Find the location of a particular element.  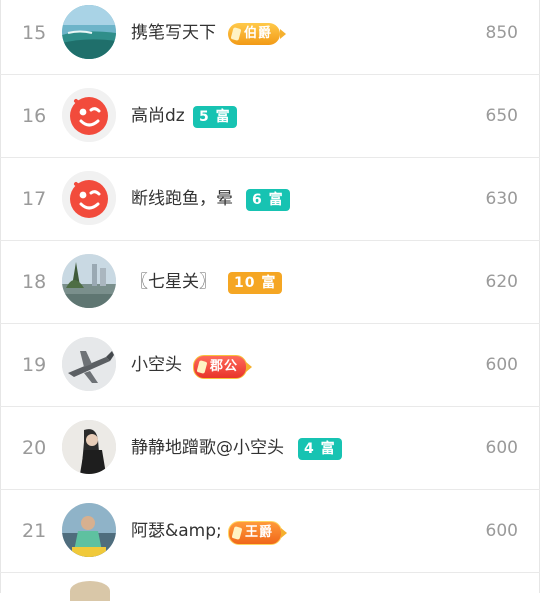

list-item: 18 〖七星关〗 10 富 620 is located at coordinates (270, 282).